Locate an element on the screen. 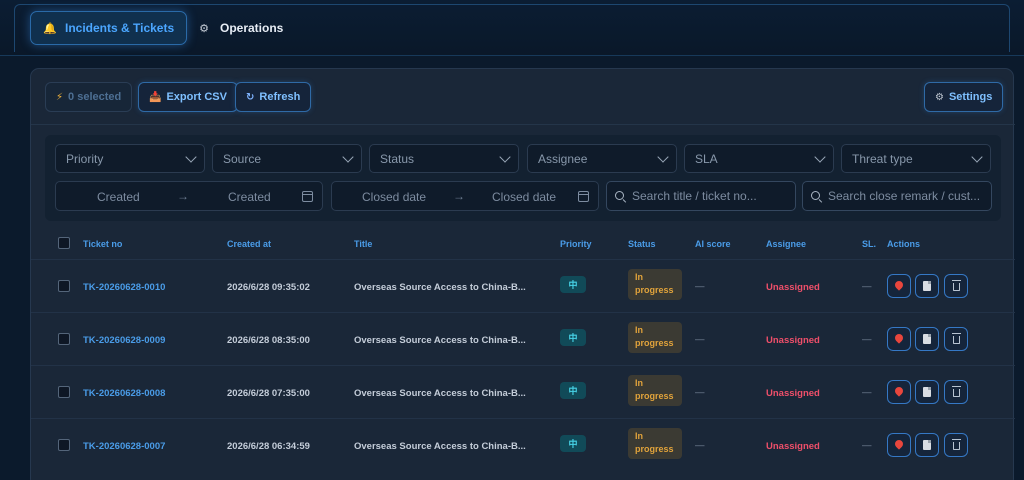  settings-button: ⚙ Settings is located at coordinates (964, 97).